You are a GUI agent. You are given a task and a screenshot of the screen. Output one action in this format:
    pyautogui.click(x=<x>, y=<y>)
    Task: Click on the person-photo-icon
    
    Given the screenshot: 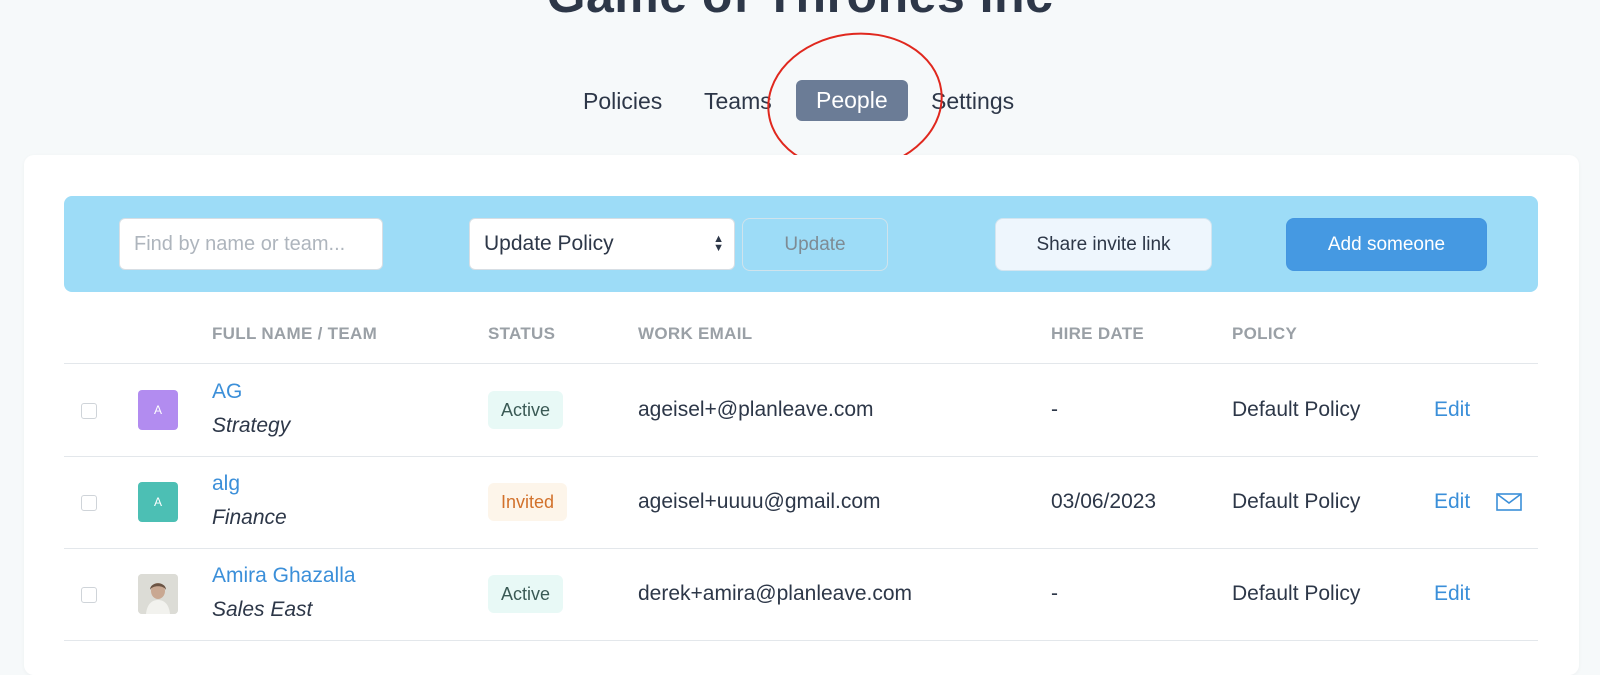 What is the action you would take?
    pyautogui.click(x=158, y=594)
    